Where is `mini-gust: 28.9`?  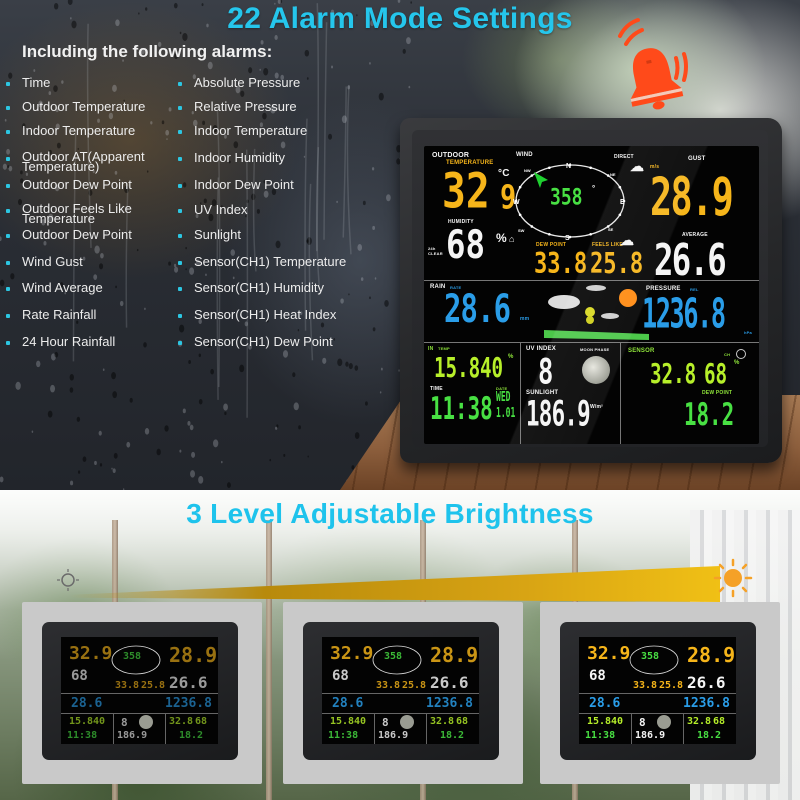 mini-gust: 28.9 is located at coordinates (454, 655).